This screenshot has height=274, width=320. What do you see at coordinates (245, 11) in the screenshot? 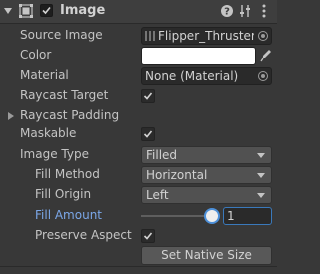
I see `presets-icon` at bounding box center [245, 11].